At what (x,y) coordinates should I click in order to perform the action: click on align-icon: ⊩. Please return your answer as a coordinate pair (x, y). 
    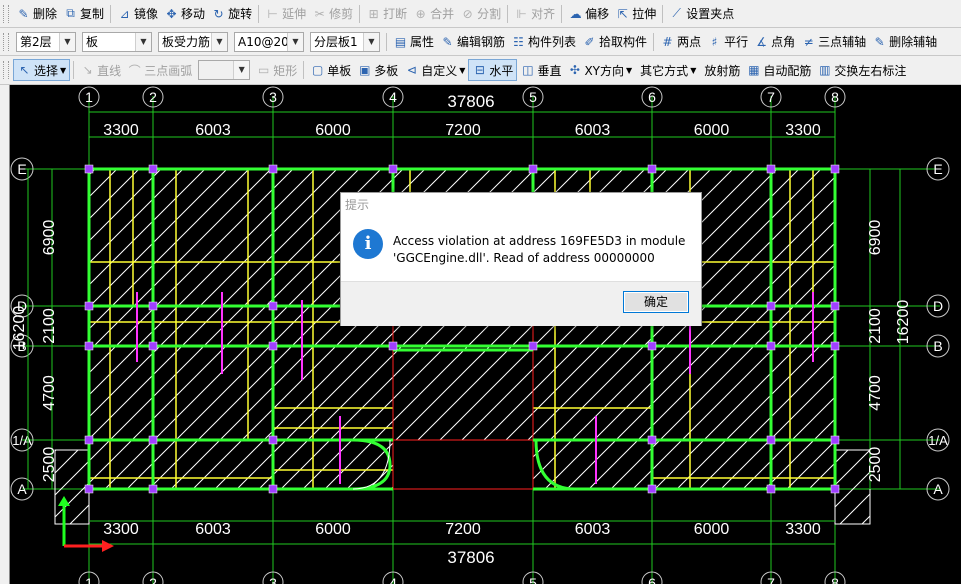
    Looking at the image, I should click on (521, 13).